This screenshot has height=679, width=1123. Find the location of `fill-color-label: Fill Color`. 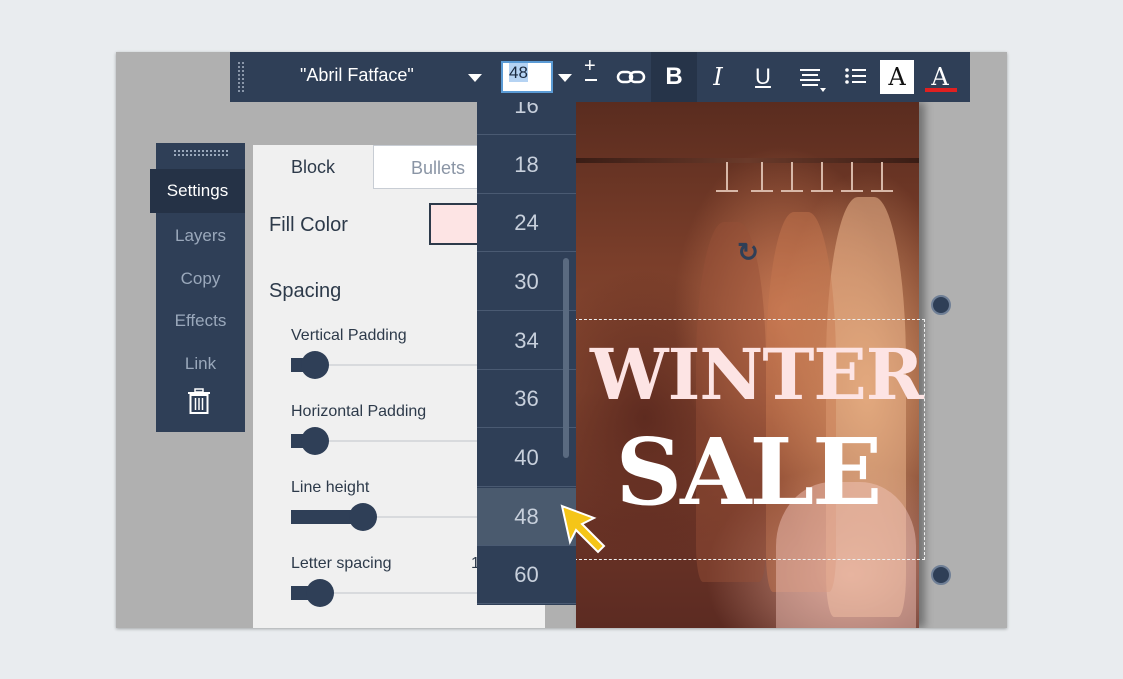

fill-color-label: Fill Color is located at coordinates (308, 225).